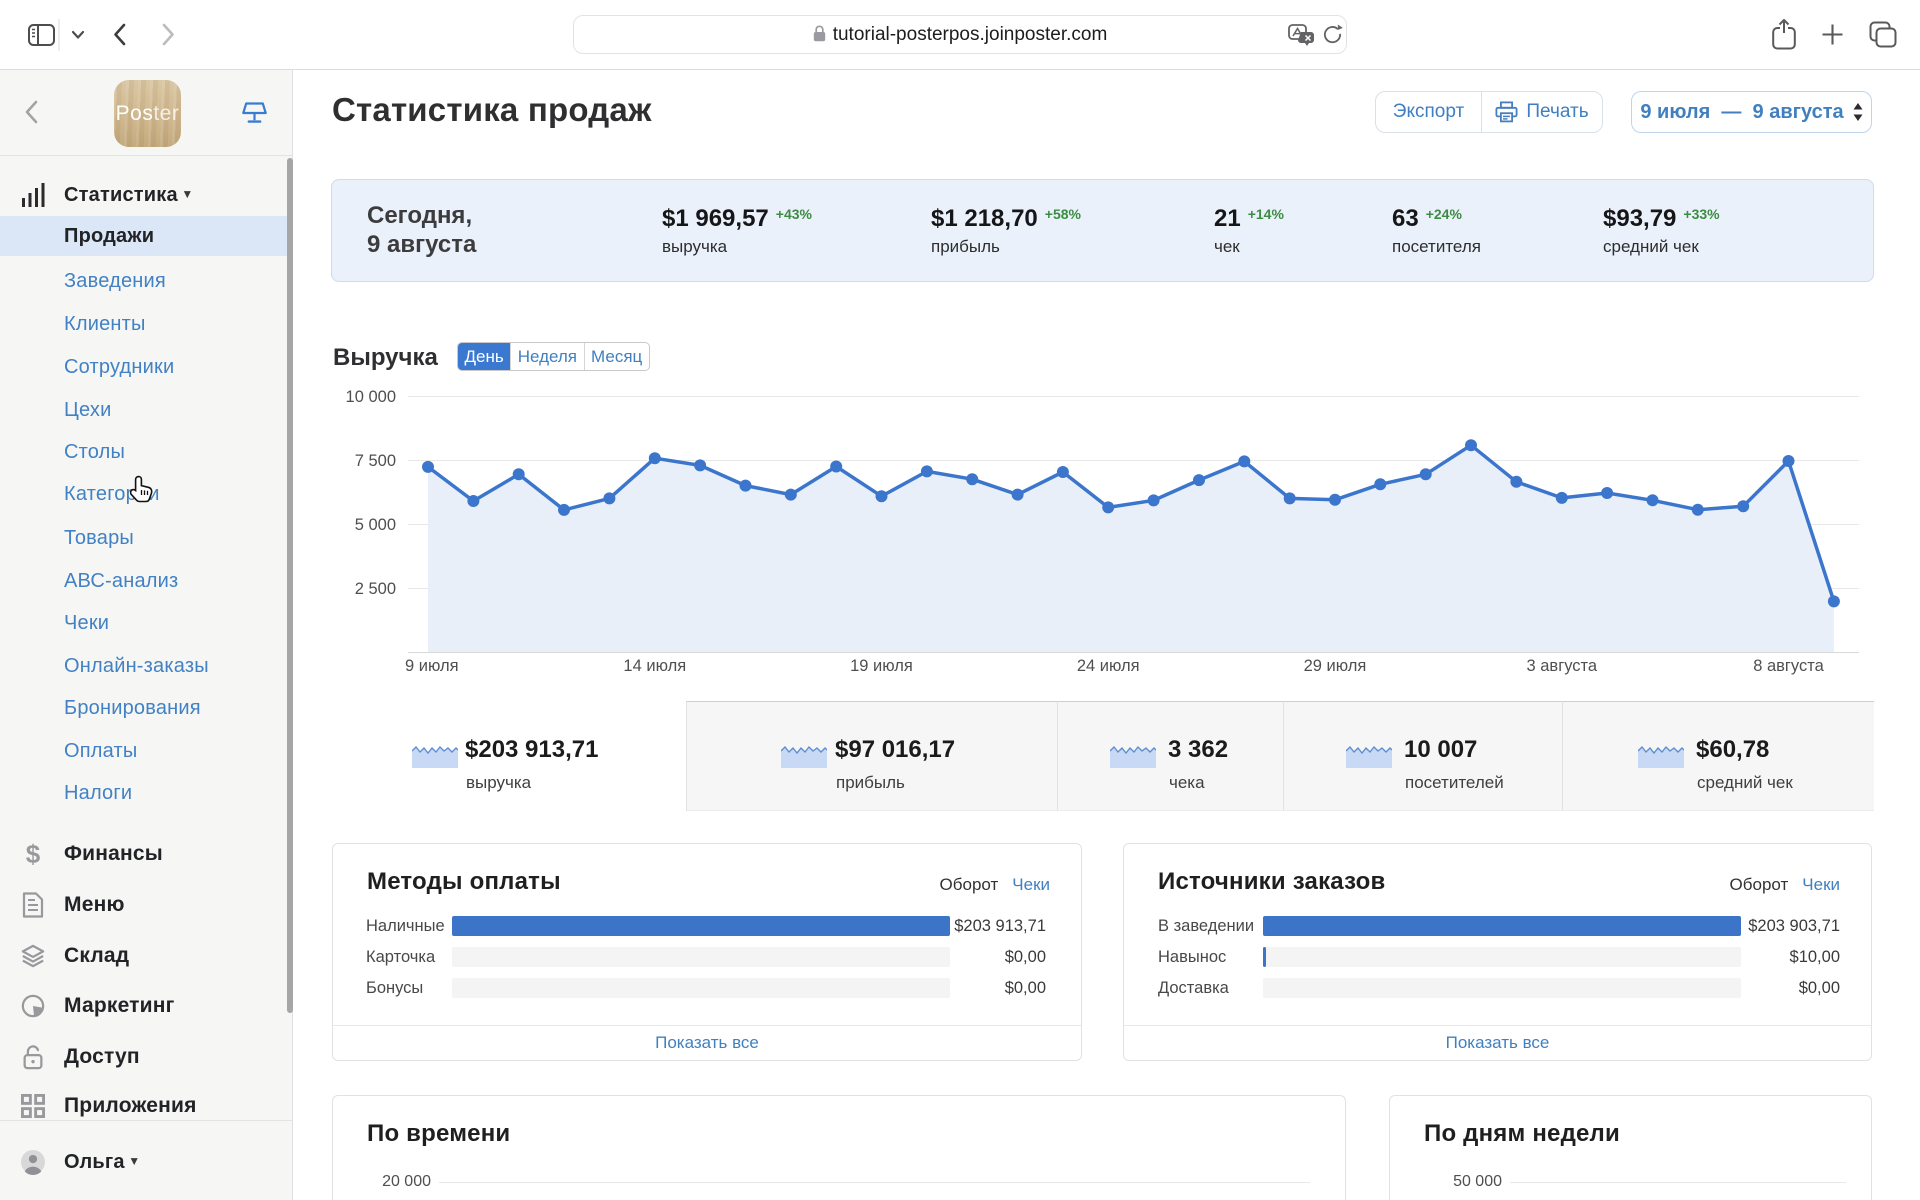 This screenshot has width=1920, height=1200. What do you see at coordinates (432, 666) in the screenshot?
I see `svg-text: 9 июля` at bounding box center [432, 666].